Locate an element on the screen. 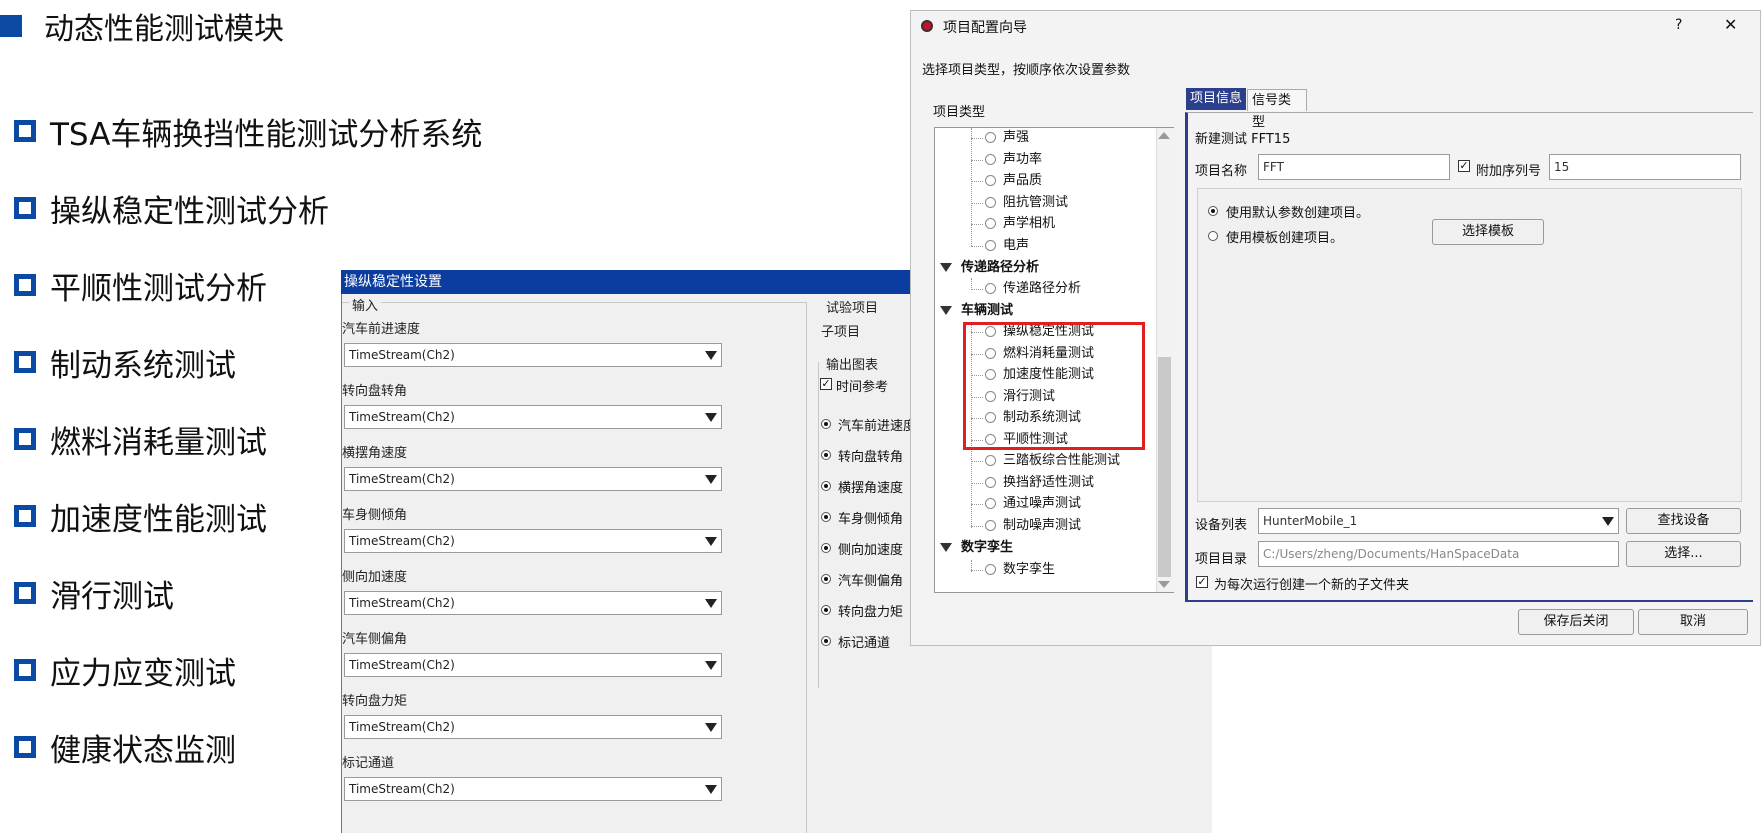 This screenshot has width=1761, height=833. cancel-button: 取消 is located at coordinates (1693, 622).